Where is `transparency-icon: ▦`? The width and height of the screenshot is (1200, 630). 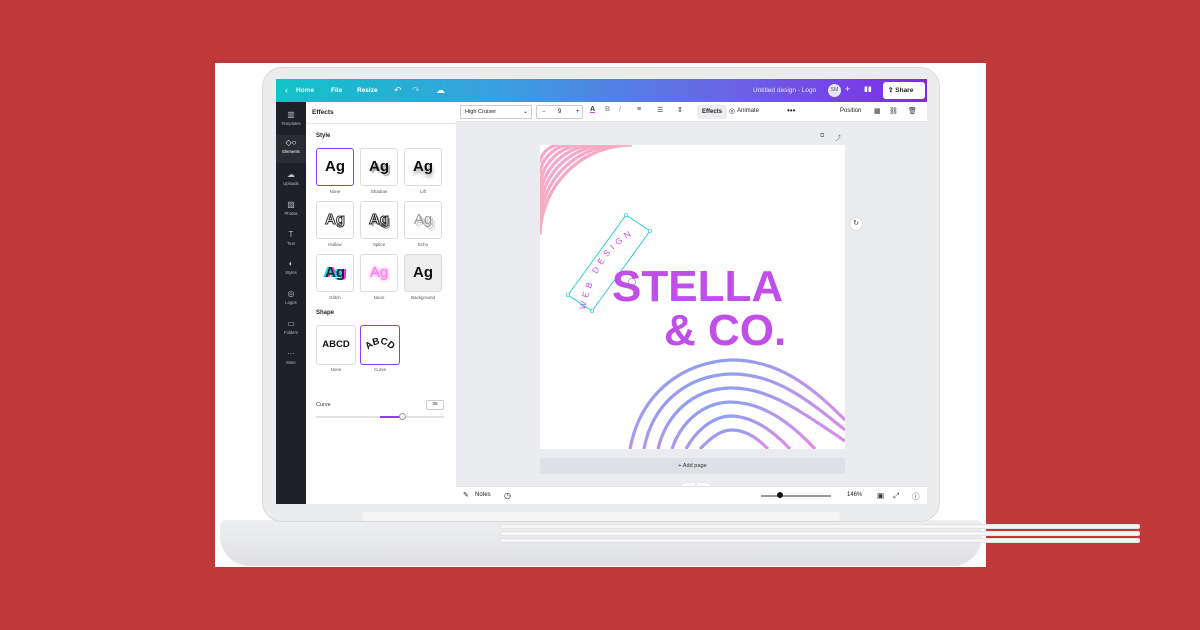
transparency-icon: ▦ is located at coordinates (877, 111).